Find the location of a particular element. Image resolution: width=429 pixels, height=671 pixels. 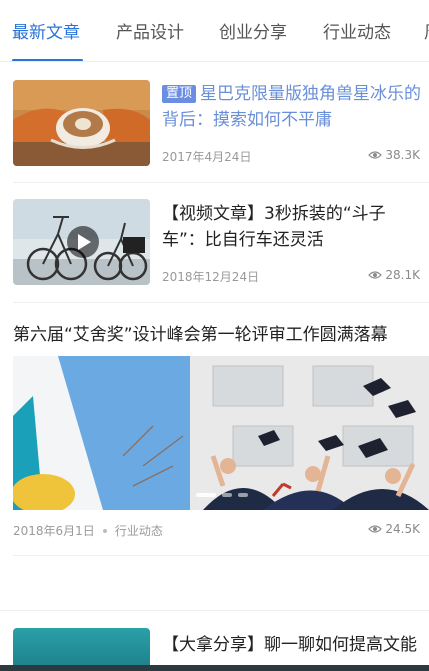

tab-product-design: 产品设计 is located at coordinates (150, 30).